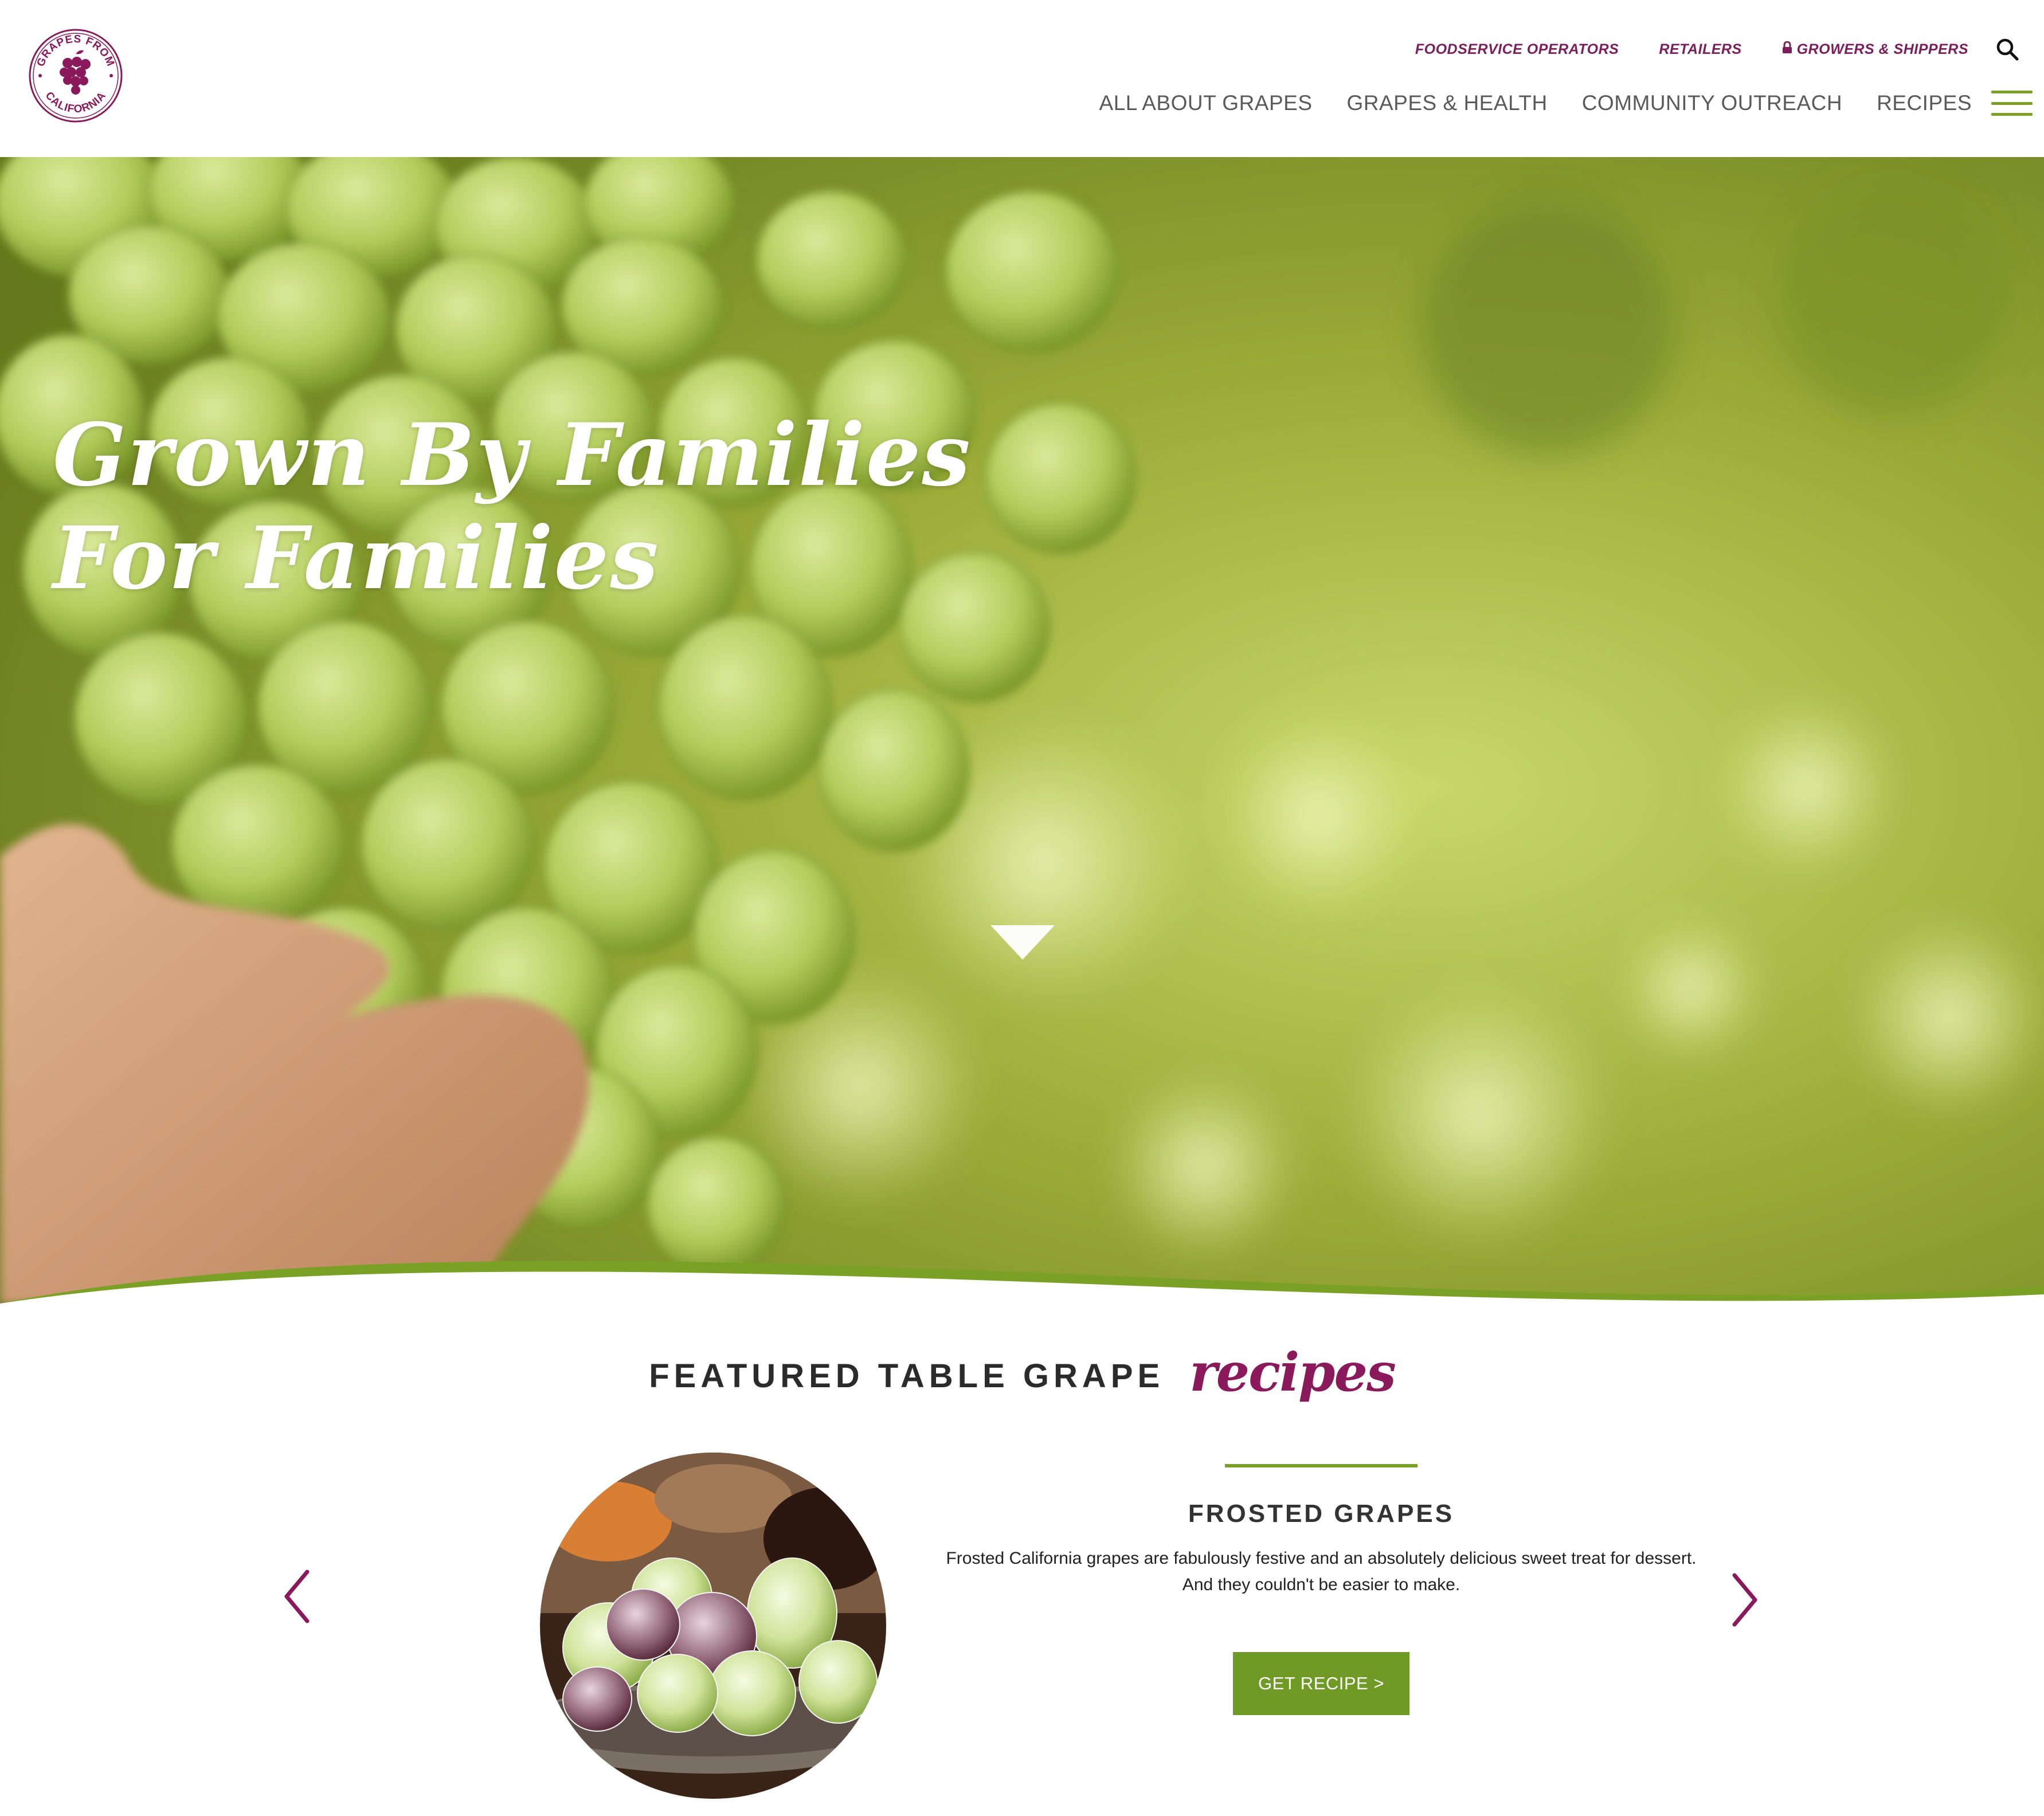 This screenshot has width=2044, height=1816. Describe the element at coordinates (1292, 1372) in the screenshot. I see `featured-heading-script: recipes` at that location.